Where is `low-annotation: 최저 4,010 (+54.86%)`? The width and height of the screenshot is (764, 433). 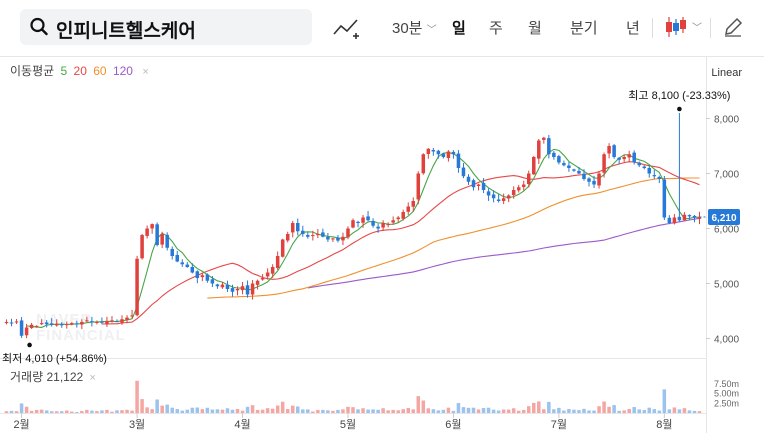
low-annotation: 최저 4,010 (+54.86%) is located at coordinates (54, 358).